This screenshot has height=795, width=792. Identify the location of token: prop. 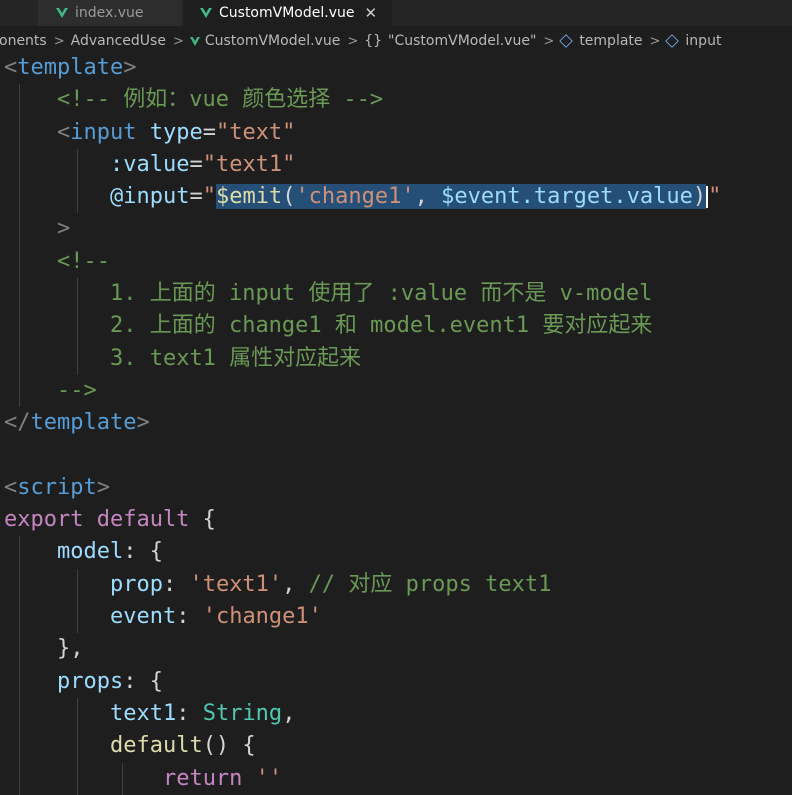
(136, 584).